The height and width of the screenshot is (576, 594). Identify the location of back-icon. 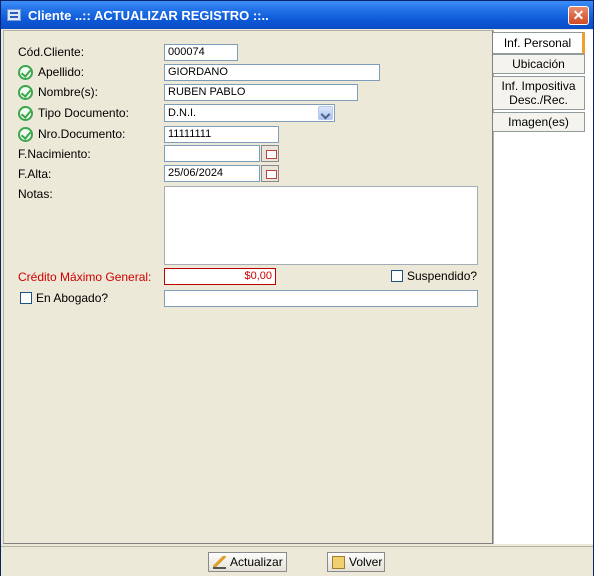
(338, 562).